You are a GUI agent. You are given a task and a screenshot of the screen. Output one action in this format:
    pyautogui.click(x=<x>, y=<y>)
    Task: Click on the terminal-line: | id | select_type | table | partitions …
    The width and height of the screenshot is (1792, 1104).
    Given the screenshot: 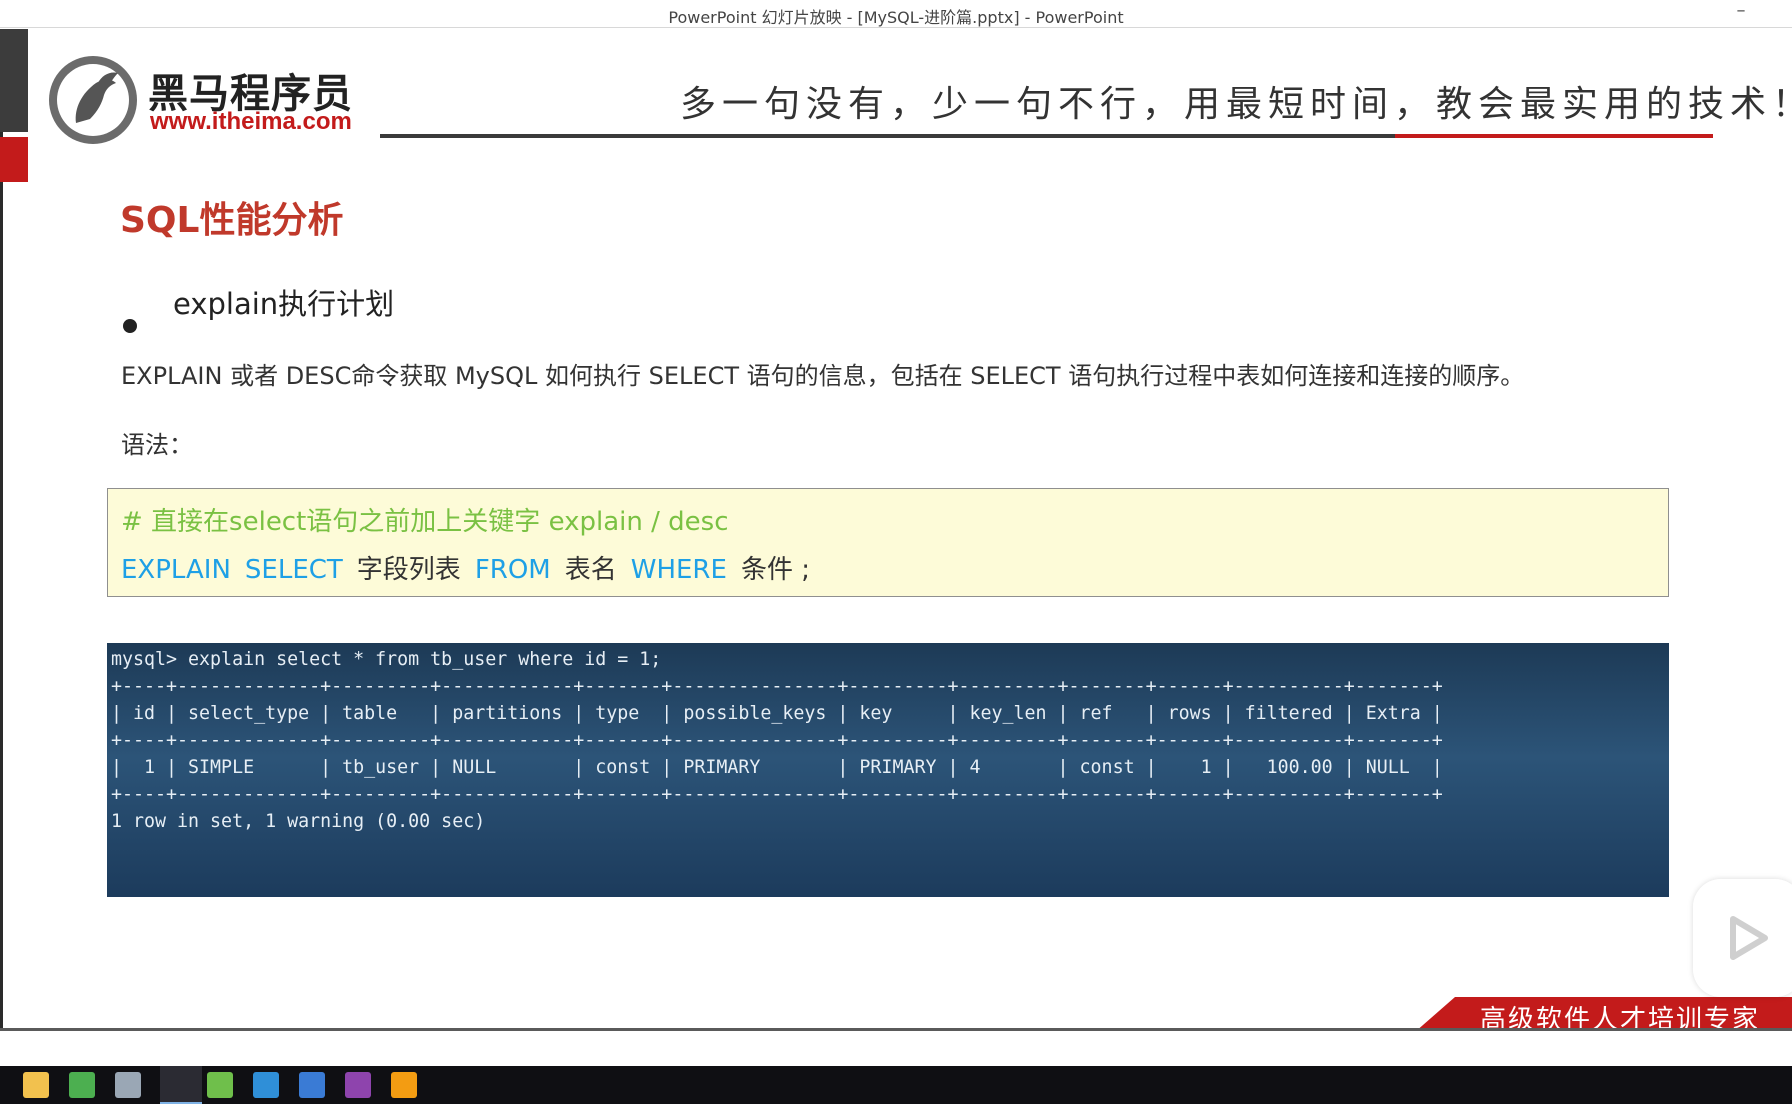 What is the action you would take?
    pyautogui.click(x=777, y=713)
    